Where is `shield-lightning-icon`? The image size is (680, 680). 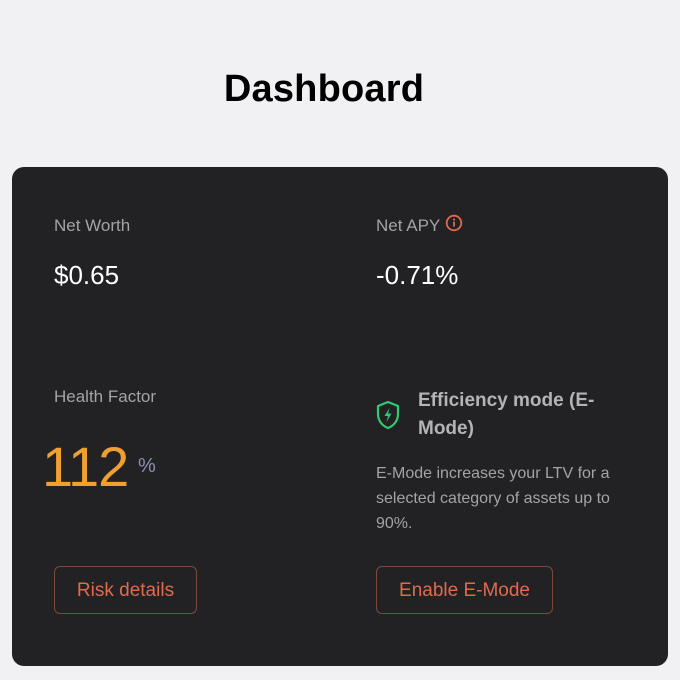
shield-lightning-icon is located at coordinates (388, 417).